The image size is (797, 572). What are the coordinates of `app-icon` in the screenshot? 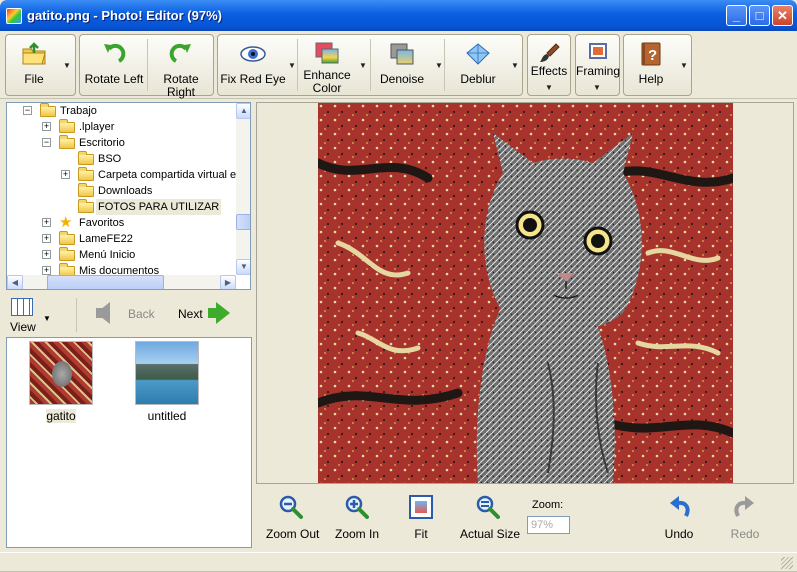 It's located at (14, 16).